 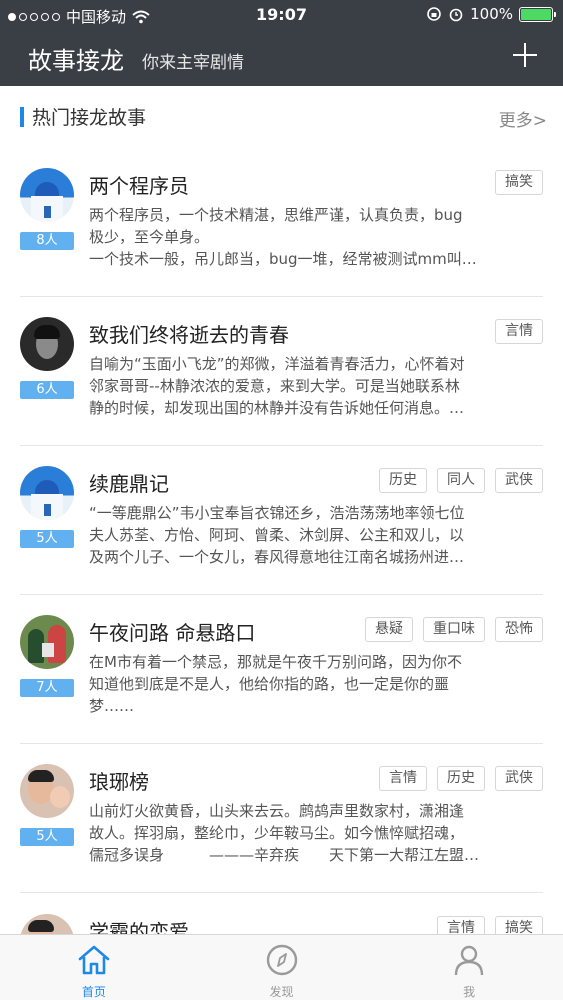 I want to click on story-tag: 搞笑, so click(x=519, y=182).